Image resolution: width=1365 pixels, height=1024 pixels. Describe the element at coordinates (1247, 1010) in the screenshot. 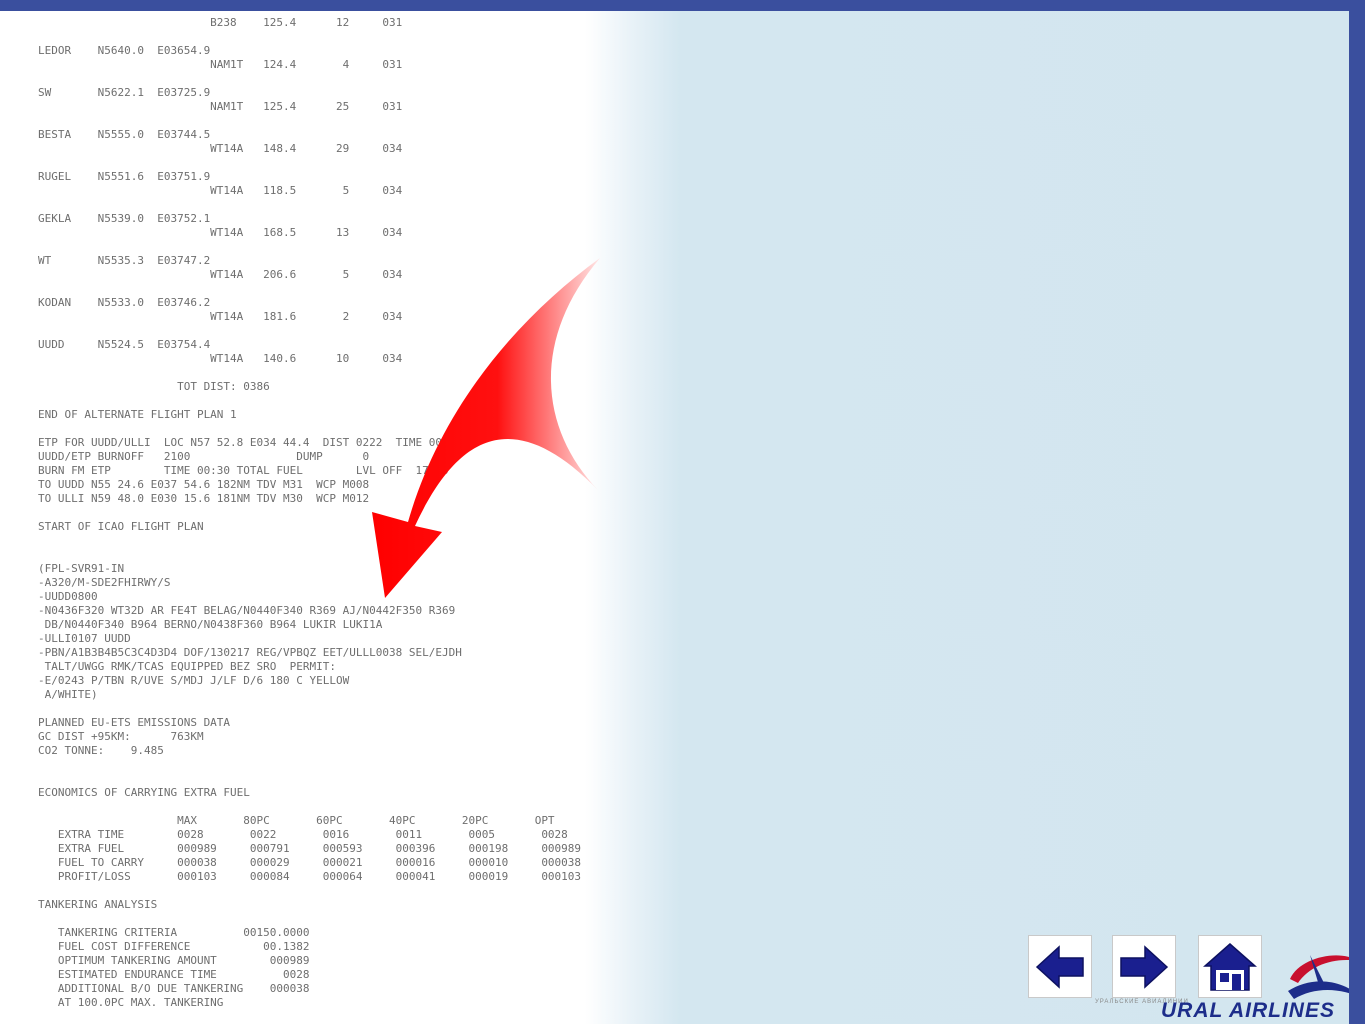

I see `logo-wordmark: URAL AIRLINES` at that location.